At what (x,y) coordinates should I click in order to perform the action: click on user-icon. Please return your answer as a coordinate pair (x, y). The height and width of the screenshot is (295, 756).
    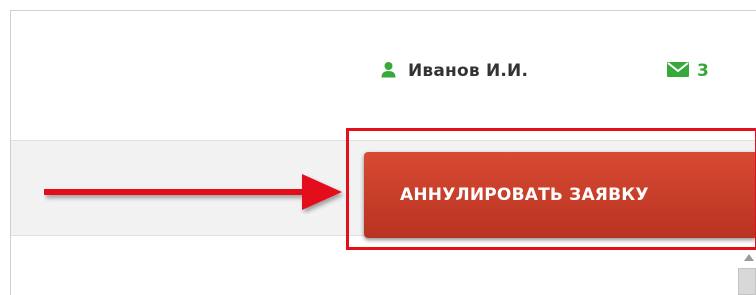
    Looking at the image, I should click on (388, 71).